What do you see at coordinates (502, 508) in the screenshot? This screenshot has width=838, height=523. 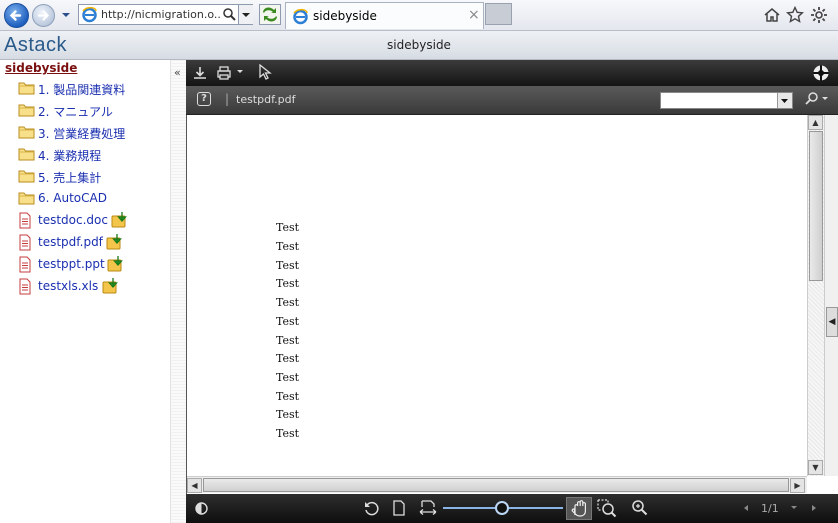 I see `zoom-slider-handle` at bounding box center [502, 508].